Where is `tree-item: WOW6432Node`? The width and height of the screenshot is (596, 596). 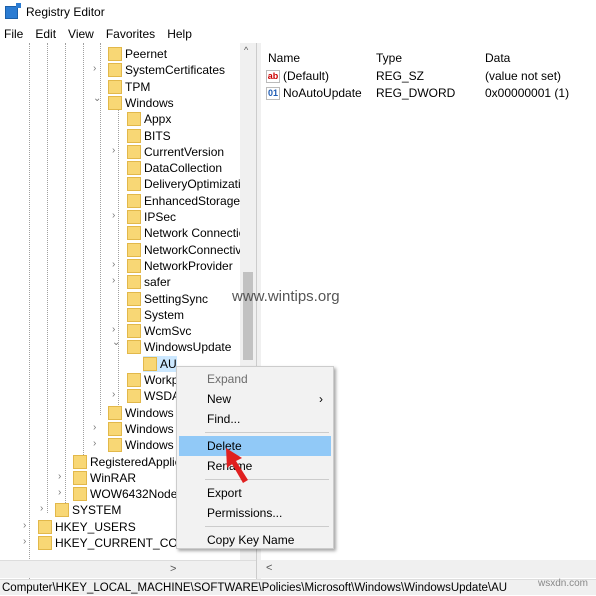 tree-item: WOW6432Node is located at coordinates (125, 494).